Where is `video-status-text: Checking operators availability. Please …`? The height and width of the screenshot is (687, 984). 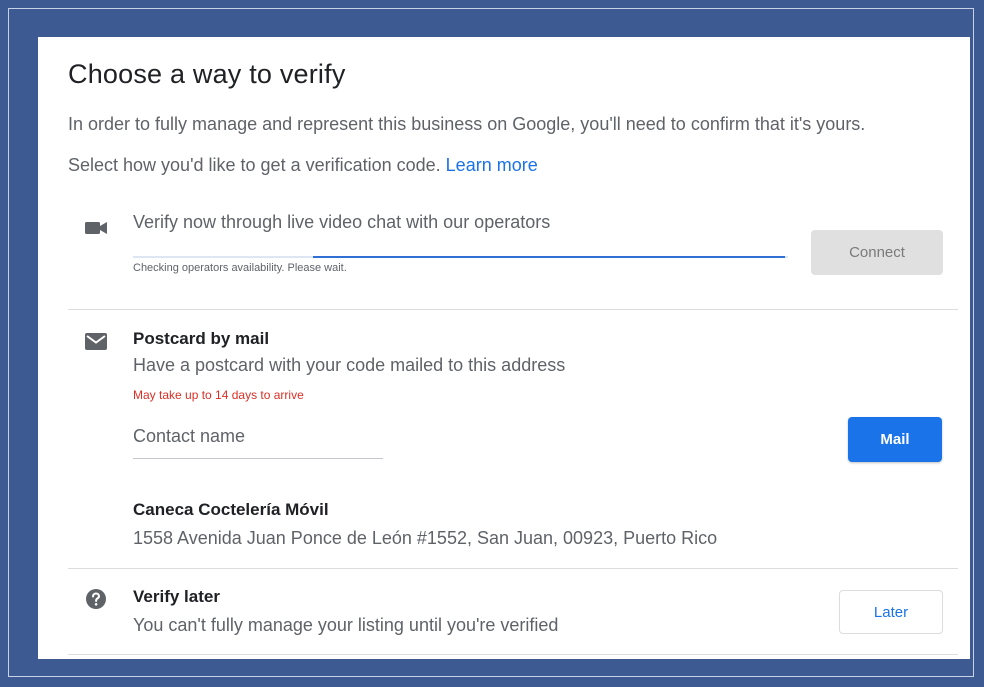
video-status-text: Checking operators availability. Please … is located at coordinates (240, 268).